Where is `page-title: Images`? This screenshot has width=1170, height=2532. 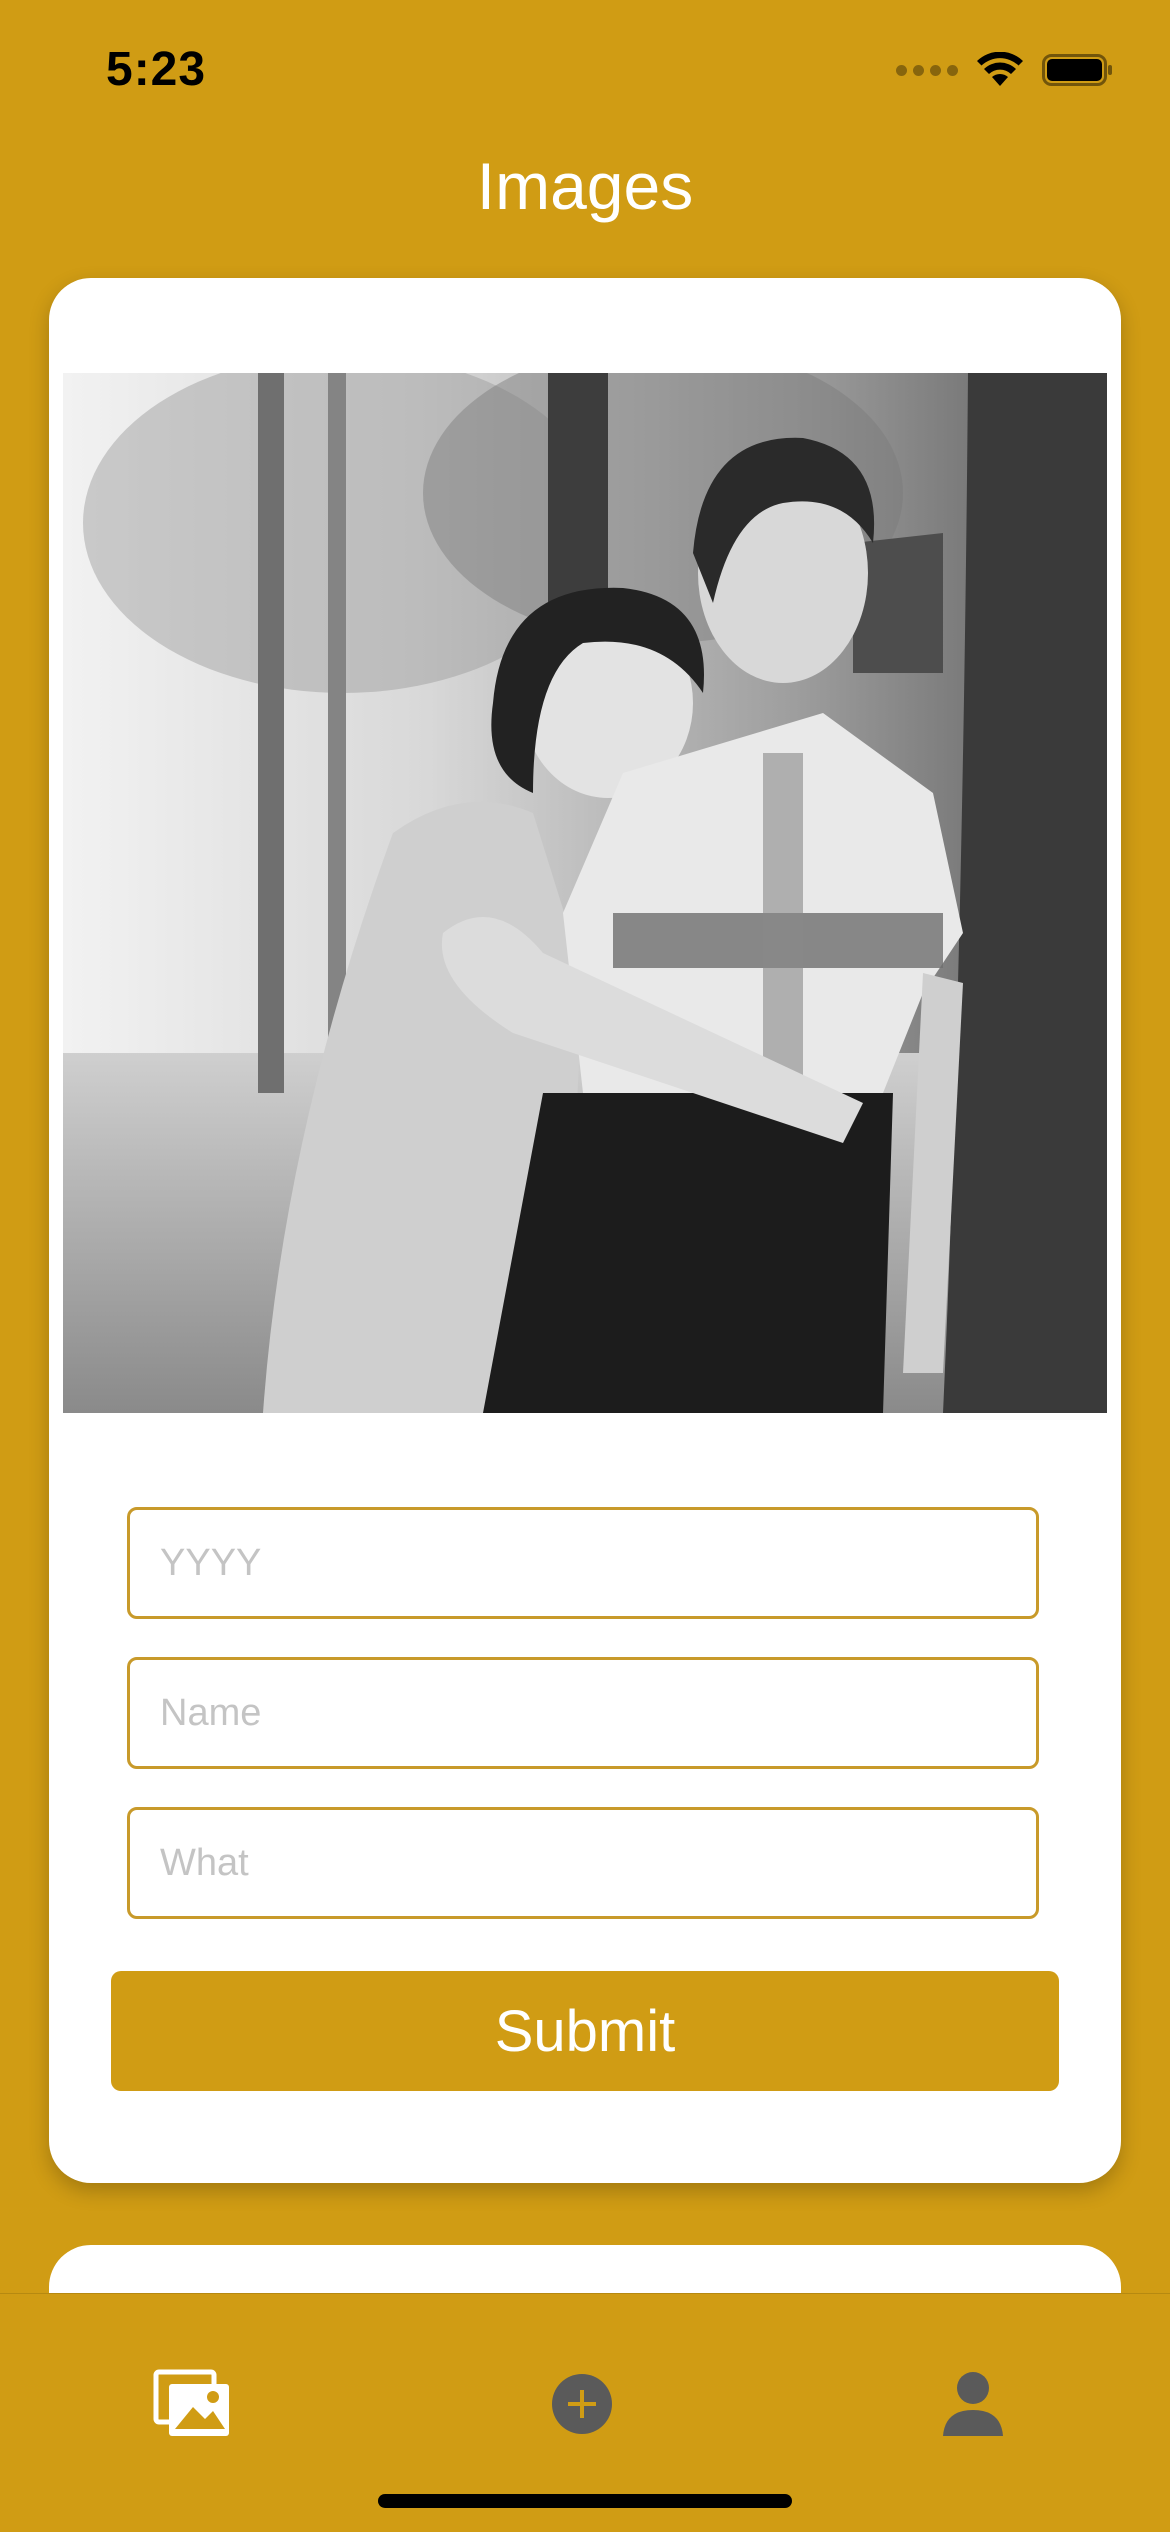 page-title: Images is located at coordinates (585, 186).